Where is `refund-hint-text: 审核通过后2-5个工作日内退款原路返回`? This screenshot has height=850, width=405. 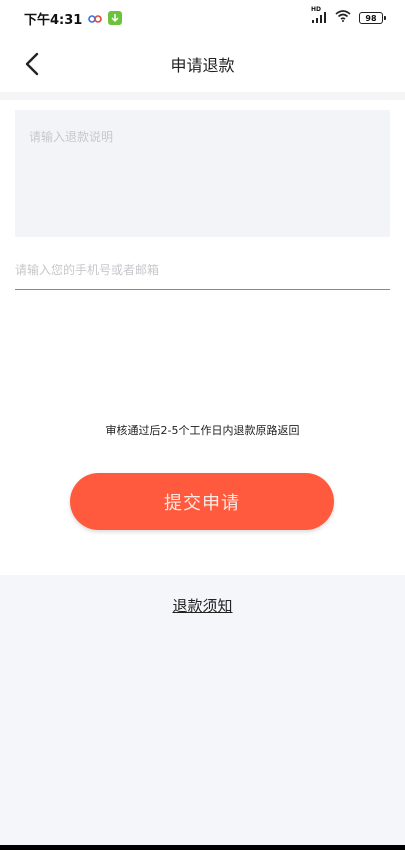
refund-hint-text: 审核通过后2-5个工作日内退款原路返回 is located at coordinates (202, 430).